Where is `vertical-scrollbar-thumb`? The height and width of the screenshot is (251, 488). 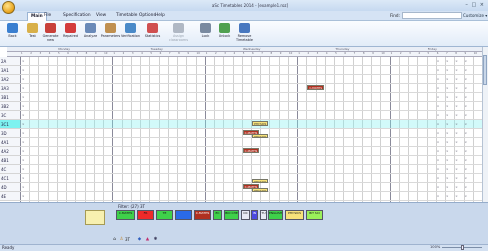 vertical-scrollbar-thumb is located at coordinates (485, 70).